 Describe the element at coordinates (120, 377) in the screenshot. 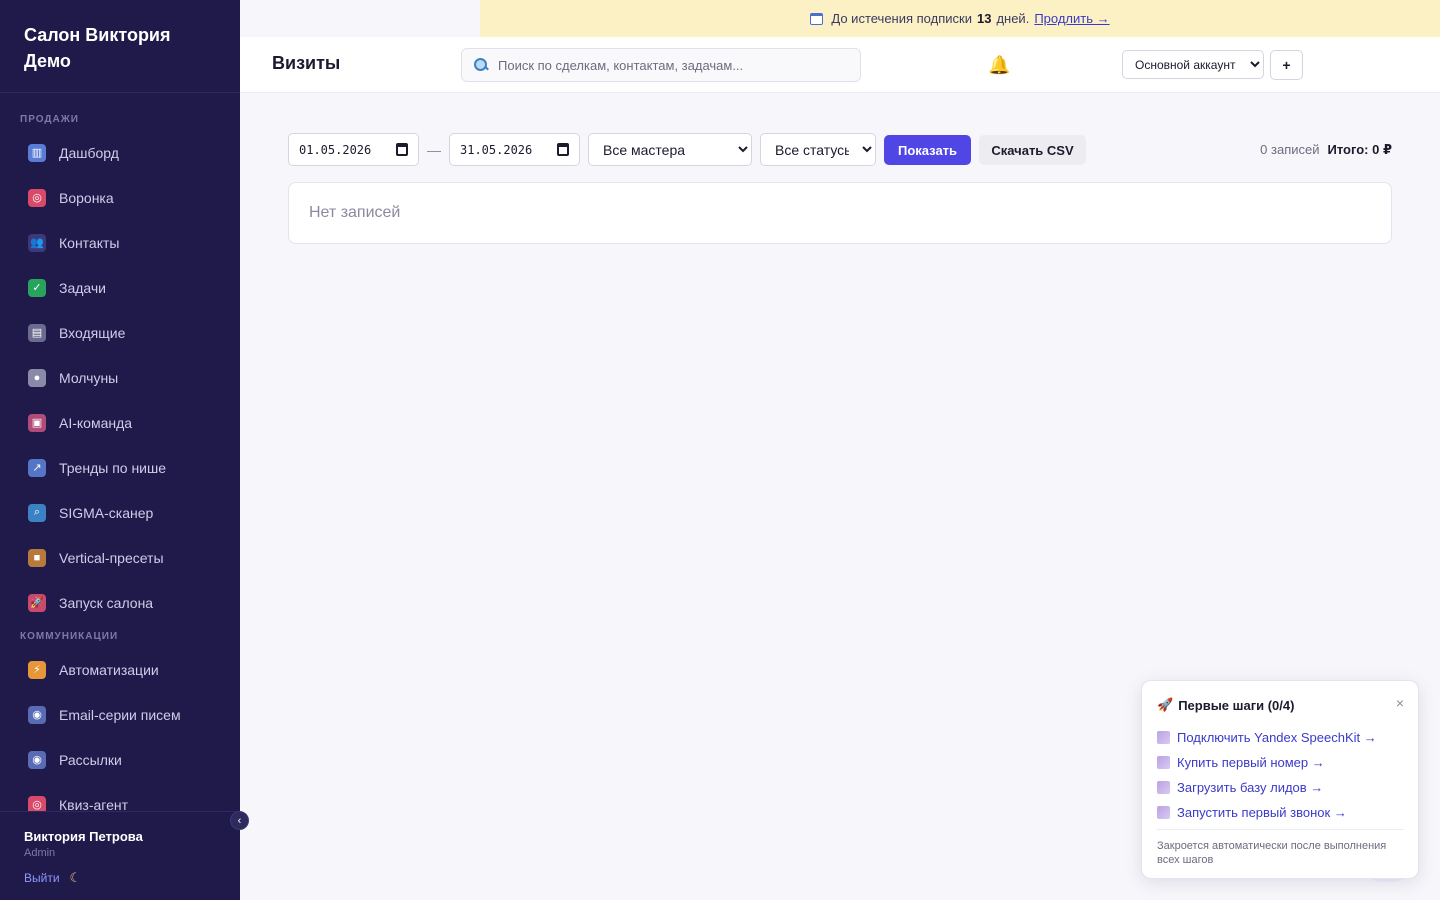

I see `sidebar-item: ● Молчуны` at that location.